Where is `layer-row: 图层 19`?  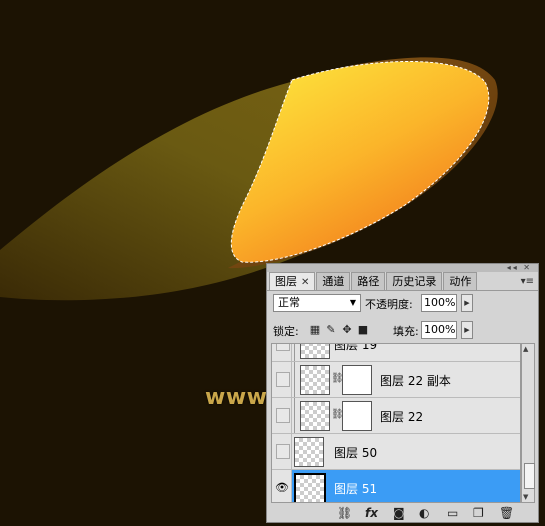 layer-row: 图层 19 is located at coordinates (396, 352).